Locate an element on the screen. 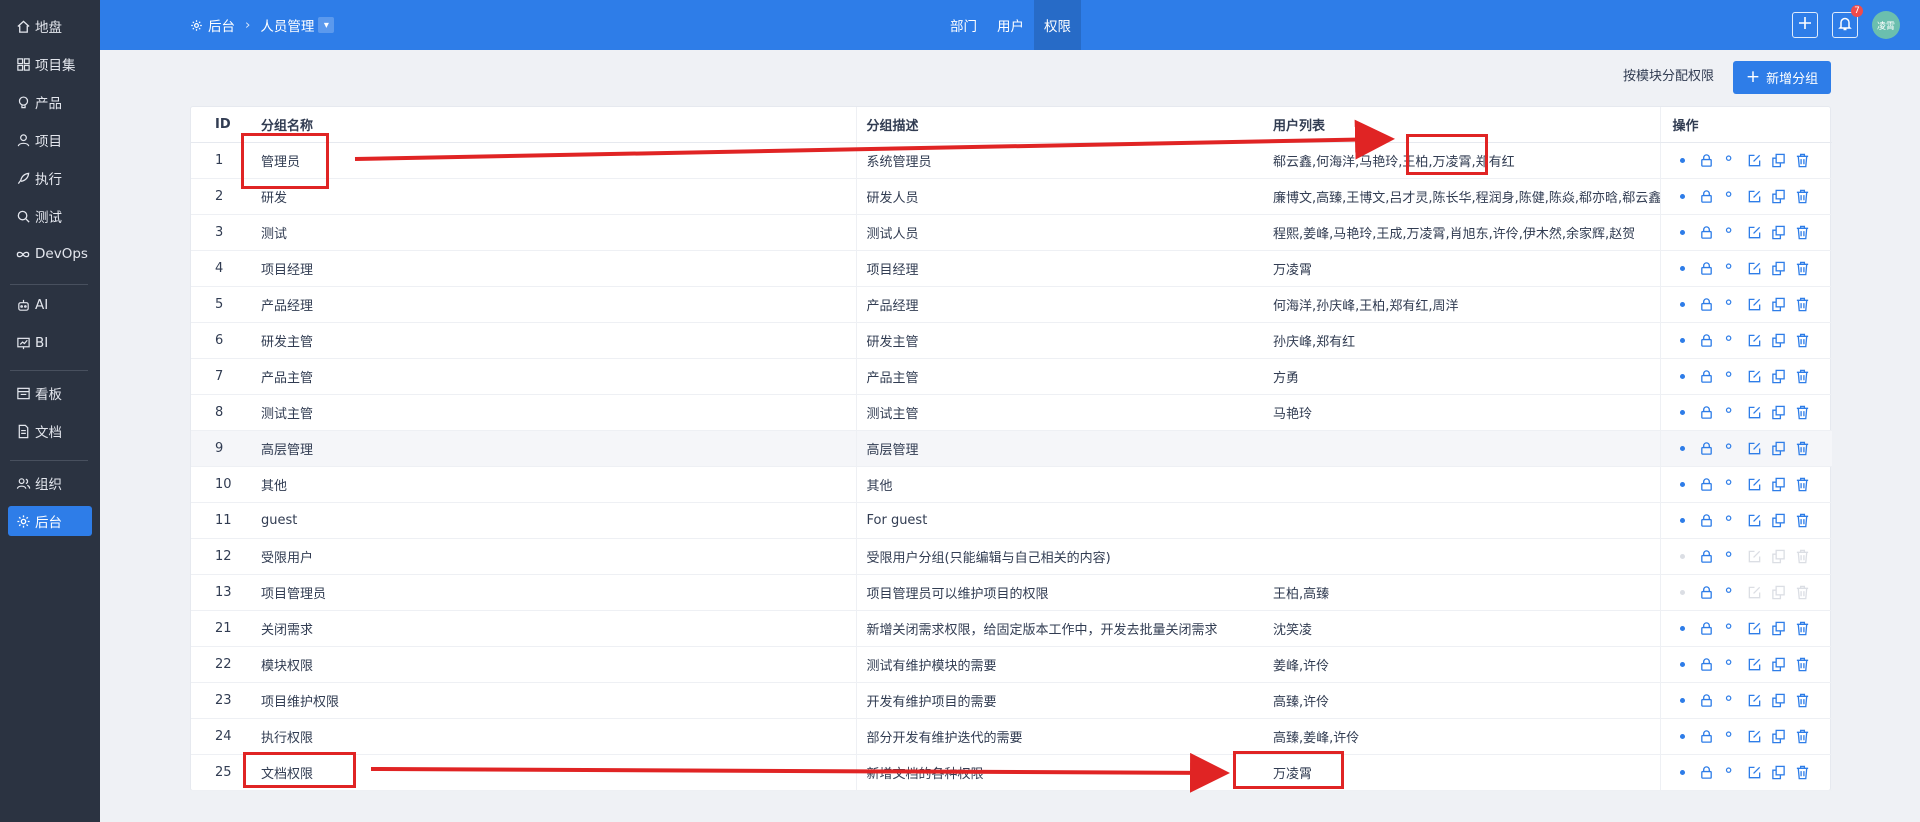  sidebar-item-bi: BI is located at coordinates (50, 343).